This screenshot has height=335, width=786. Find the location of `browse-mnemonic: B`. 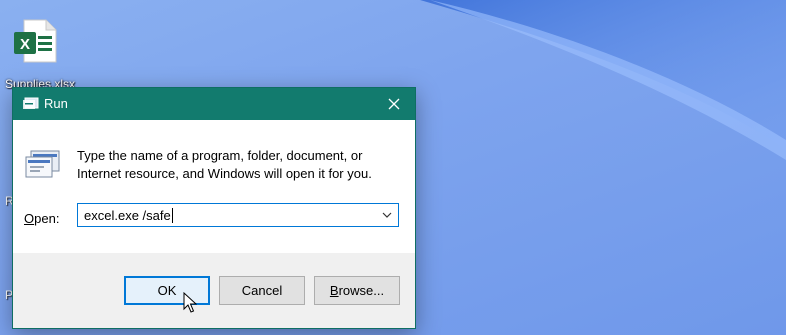

browse-mnemonic: B is located at coordinates (334, 290).